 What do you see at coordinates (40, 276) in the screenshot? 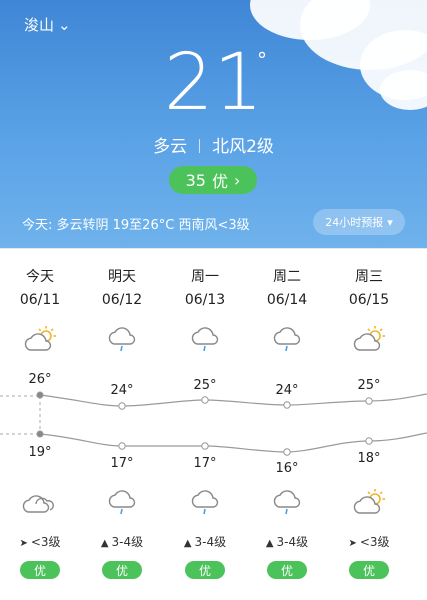
I see `day-name: 今天` at bounding box center [40, 276].